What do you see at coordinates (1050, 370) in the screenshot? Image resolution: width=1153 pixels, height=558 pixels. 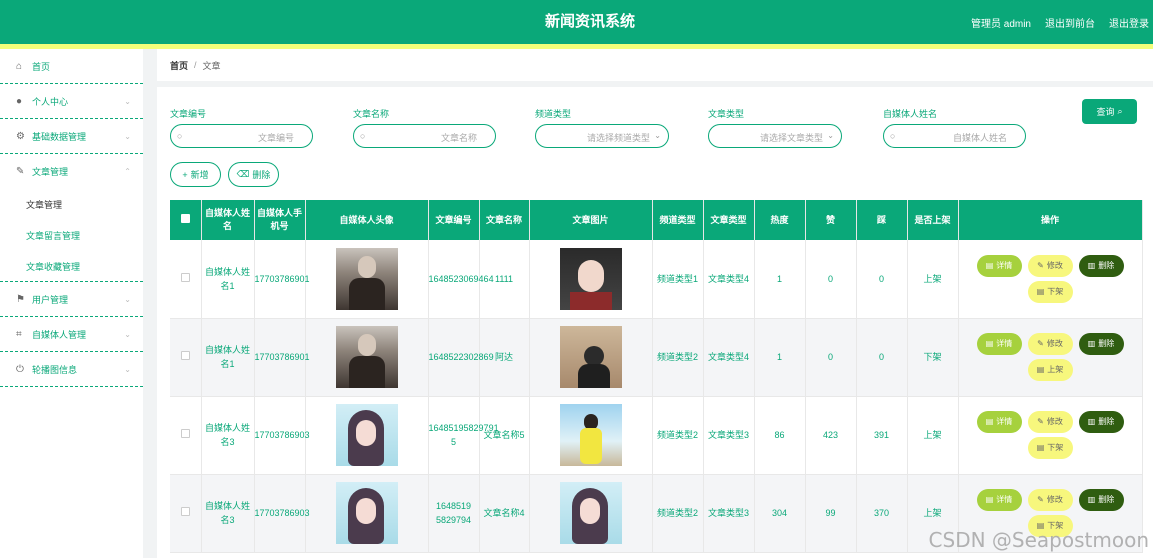 I see `toggle-shelf-button: ▤ 上架` at bounding box center [1050, 370].